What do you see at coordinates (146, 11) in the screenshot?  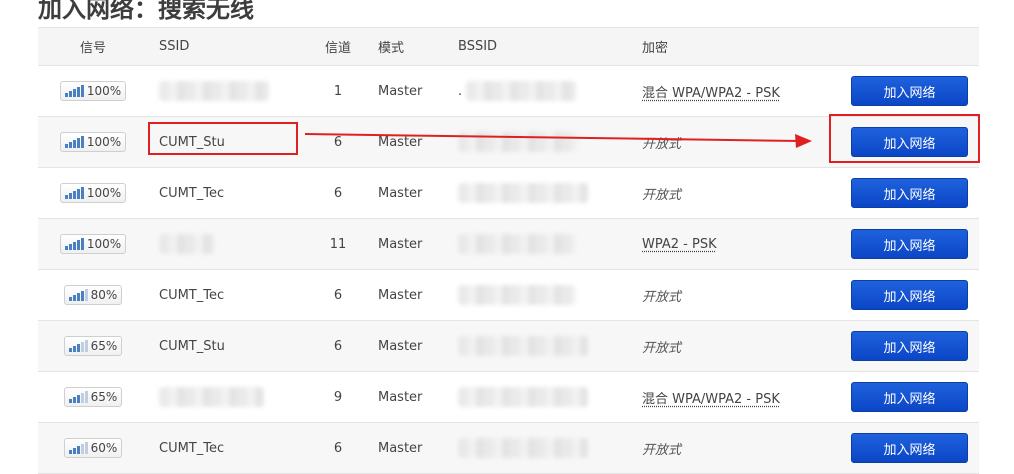 I see `page-title: 加入网络：搜索无线` at bounding box center [146, 11].